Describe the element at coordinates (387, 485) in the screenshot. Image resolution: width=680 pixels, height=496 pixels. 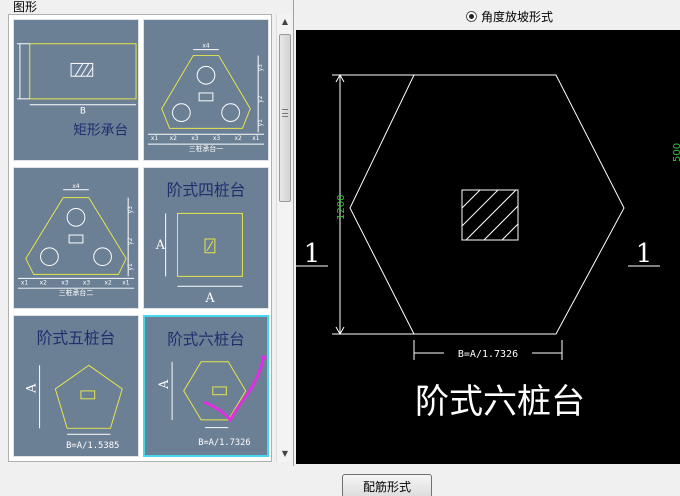
I see `rebar-form-button: 配筋形式` at that location.